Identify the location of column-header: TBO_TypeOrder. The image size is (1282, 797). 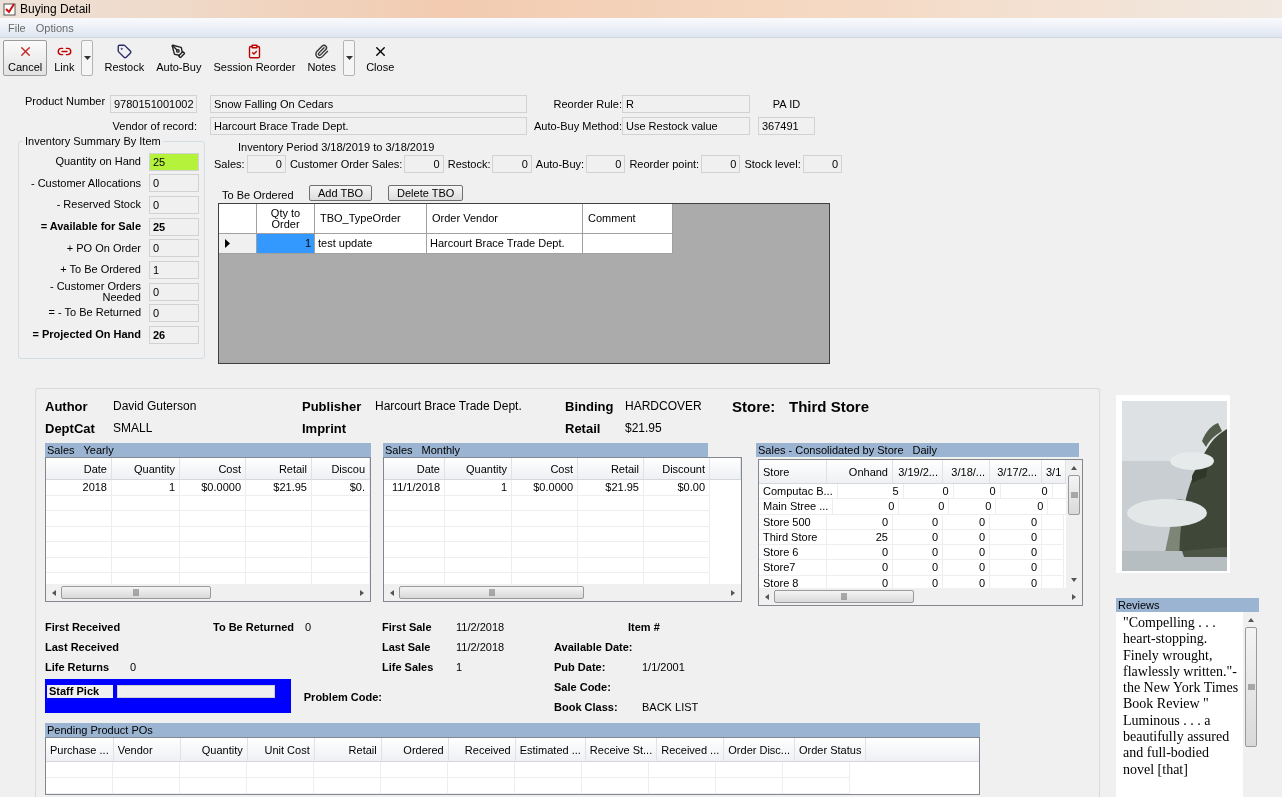
(371, 219).